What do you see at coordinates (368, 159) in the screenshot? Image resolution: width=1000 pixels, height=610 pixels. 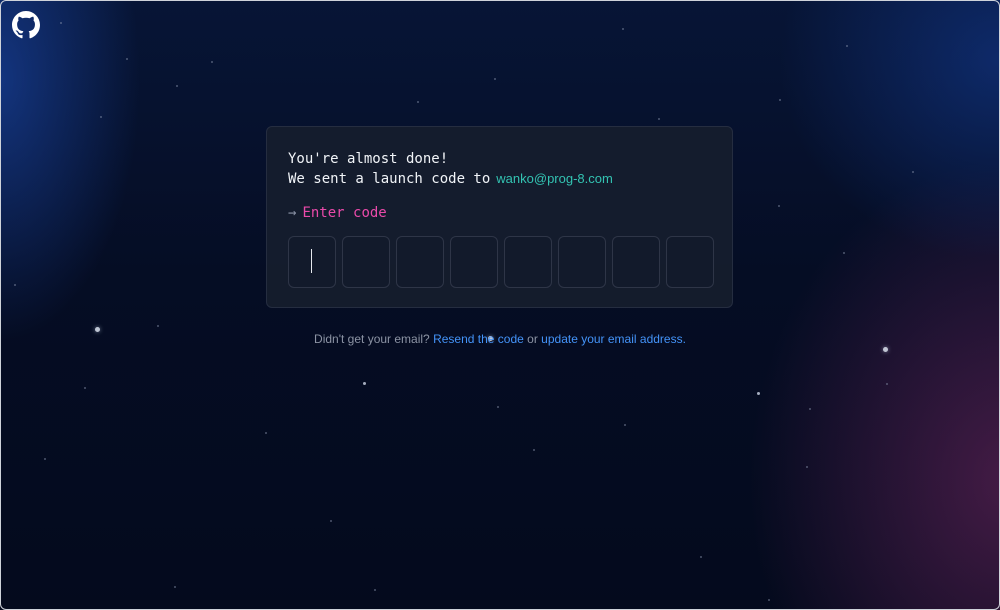 I see `almost-done-heading: You're almost done!` at bounding box center [368, 159].